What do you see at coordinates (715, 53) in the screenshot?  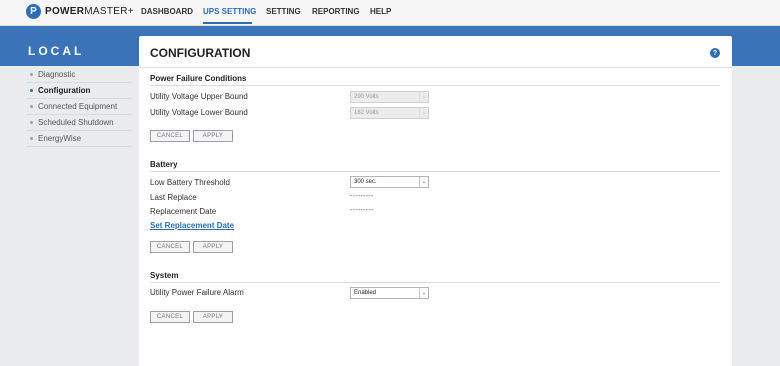 I see `help-icon: ?` at bounding box center [715, 53].